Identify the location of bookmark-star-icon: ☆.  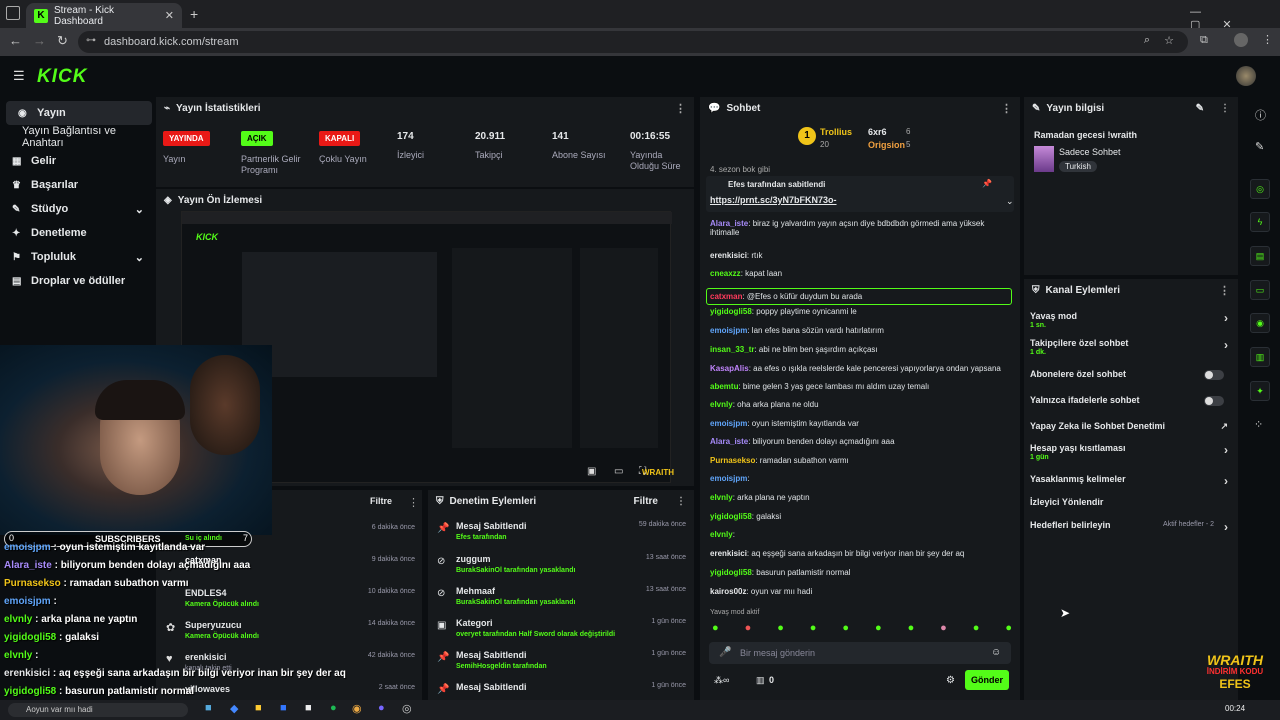
(1169, 40).